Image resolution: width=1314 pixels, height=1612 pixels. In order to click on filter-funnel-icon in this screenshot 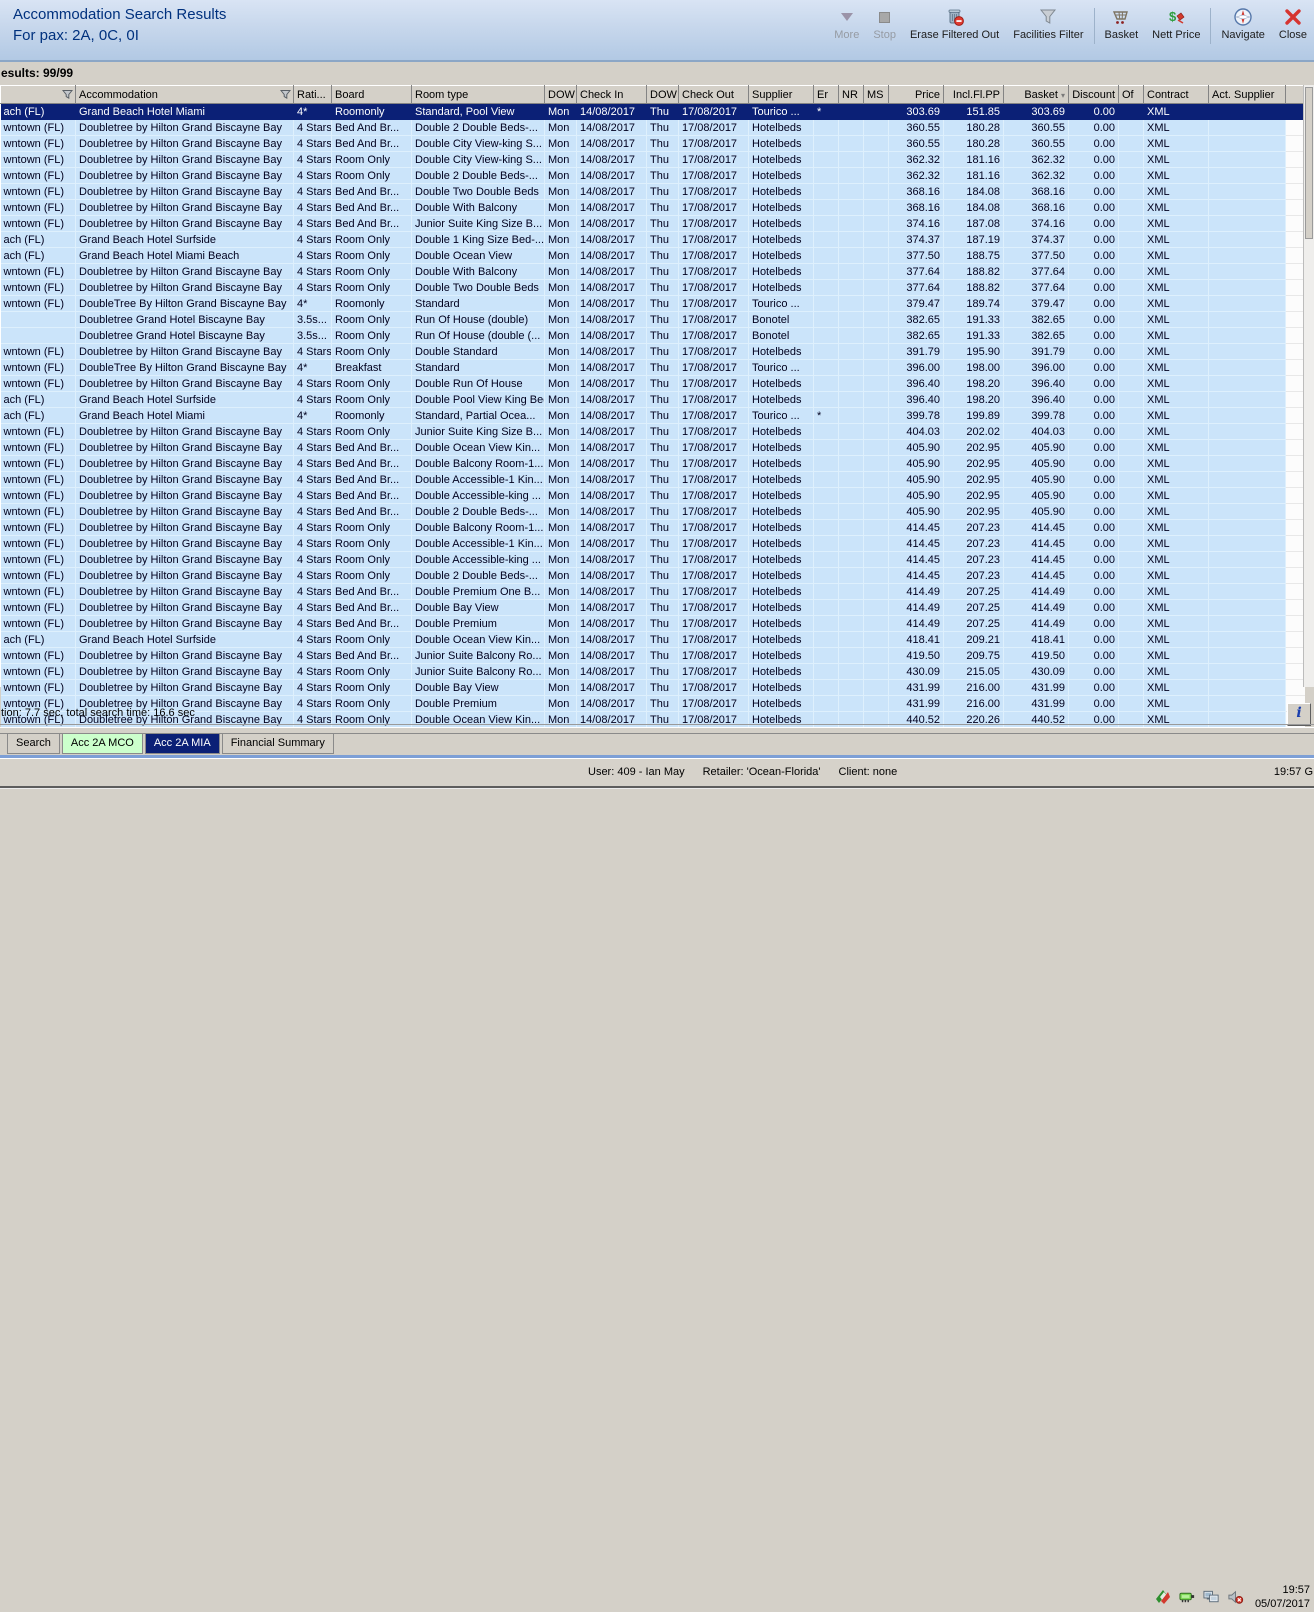, I will do `click(1048, 17)`.